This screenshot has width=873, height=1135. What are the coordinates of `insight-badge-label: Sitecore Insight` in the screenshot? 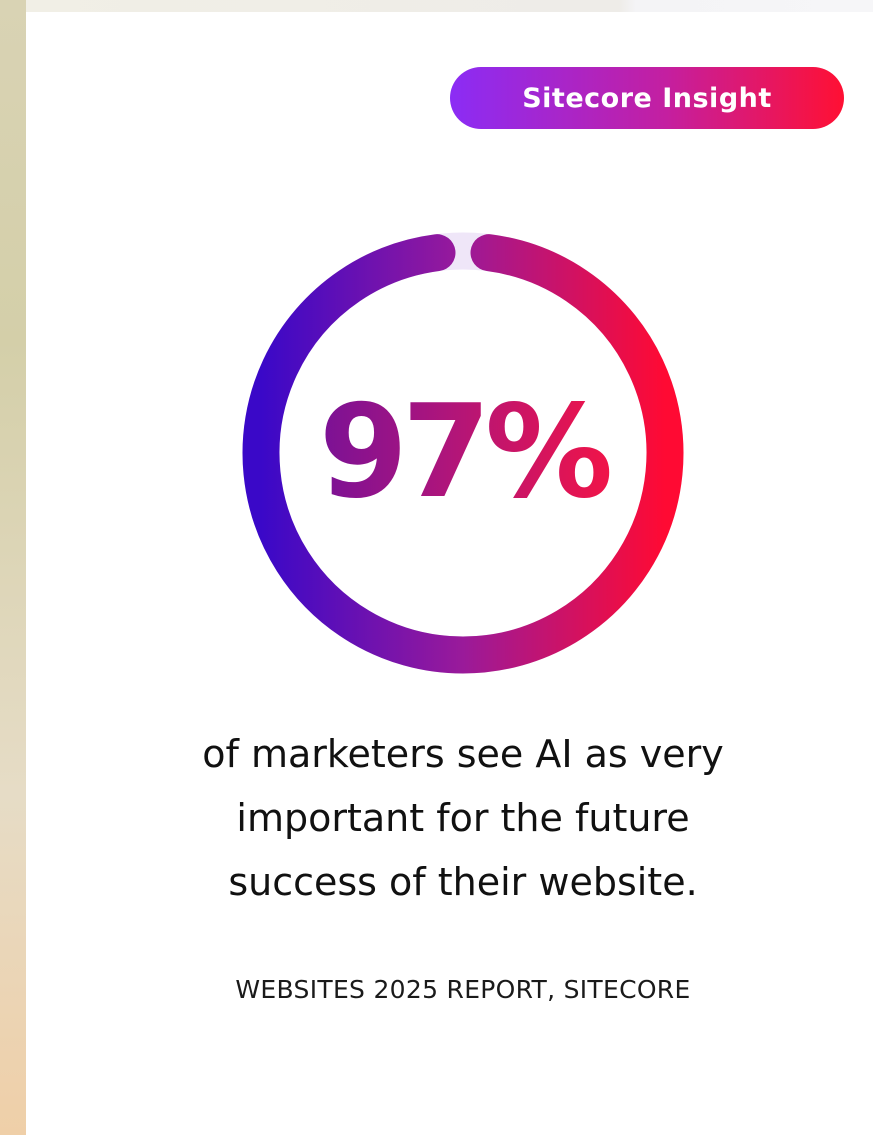 It's located at (647, 98).